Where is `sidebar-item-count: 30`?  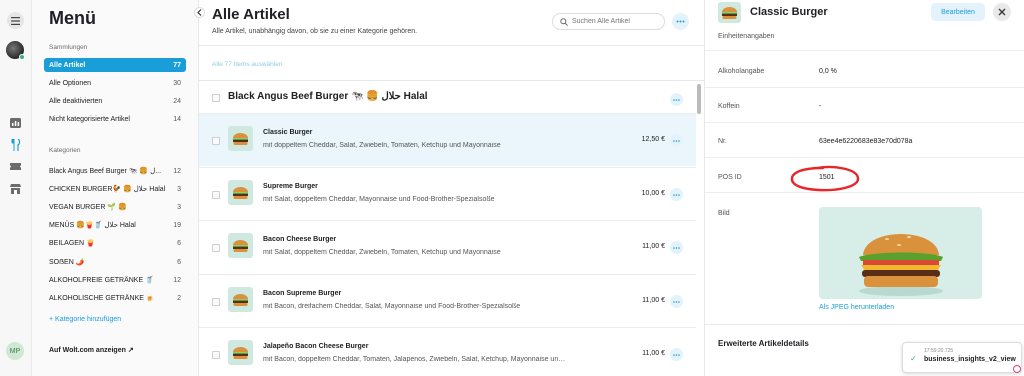
sidebar-item-count: 30 is located at coordinates (177, 83).